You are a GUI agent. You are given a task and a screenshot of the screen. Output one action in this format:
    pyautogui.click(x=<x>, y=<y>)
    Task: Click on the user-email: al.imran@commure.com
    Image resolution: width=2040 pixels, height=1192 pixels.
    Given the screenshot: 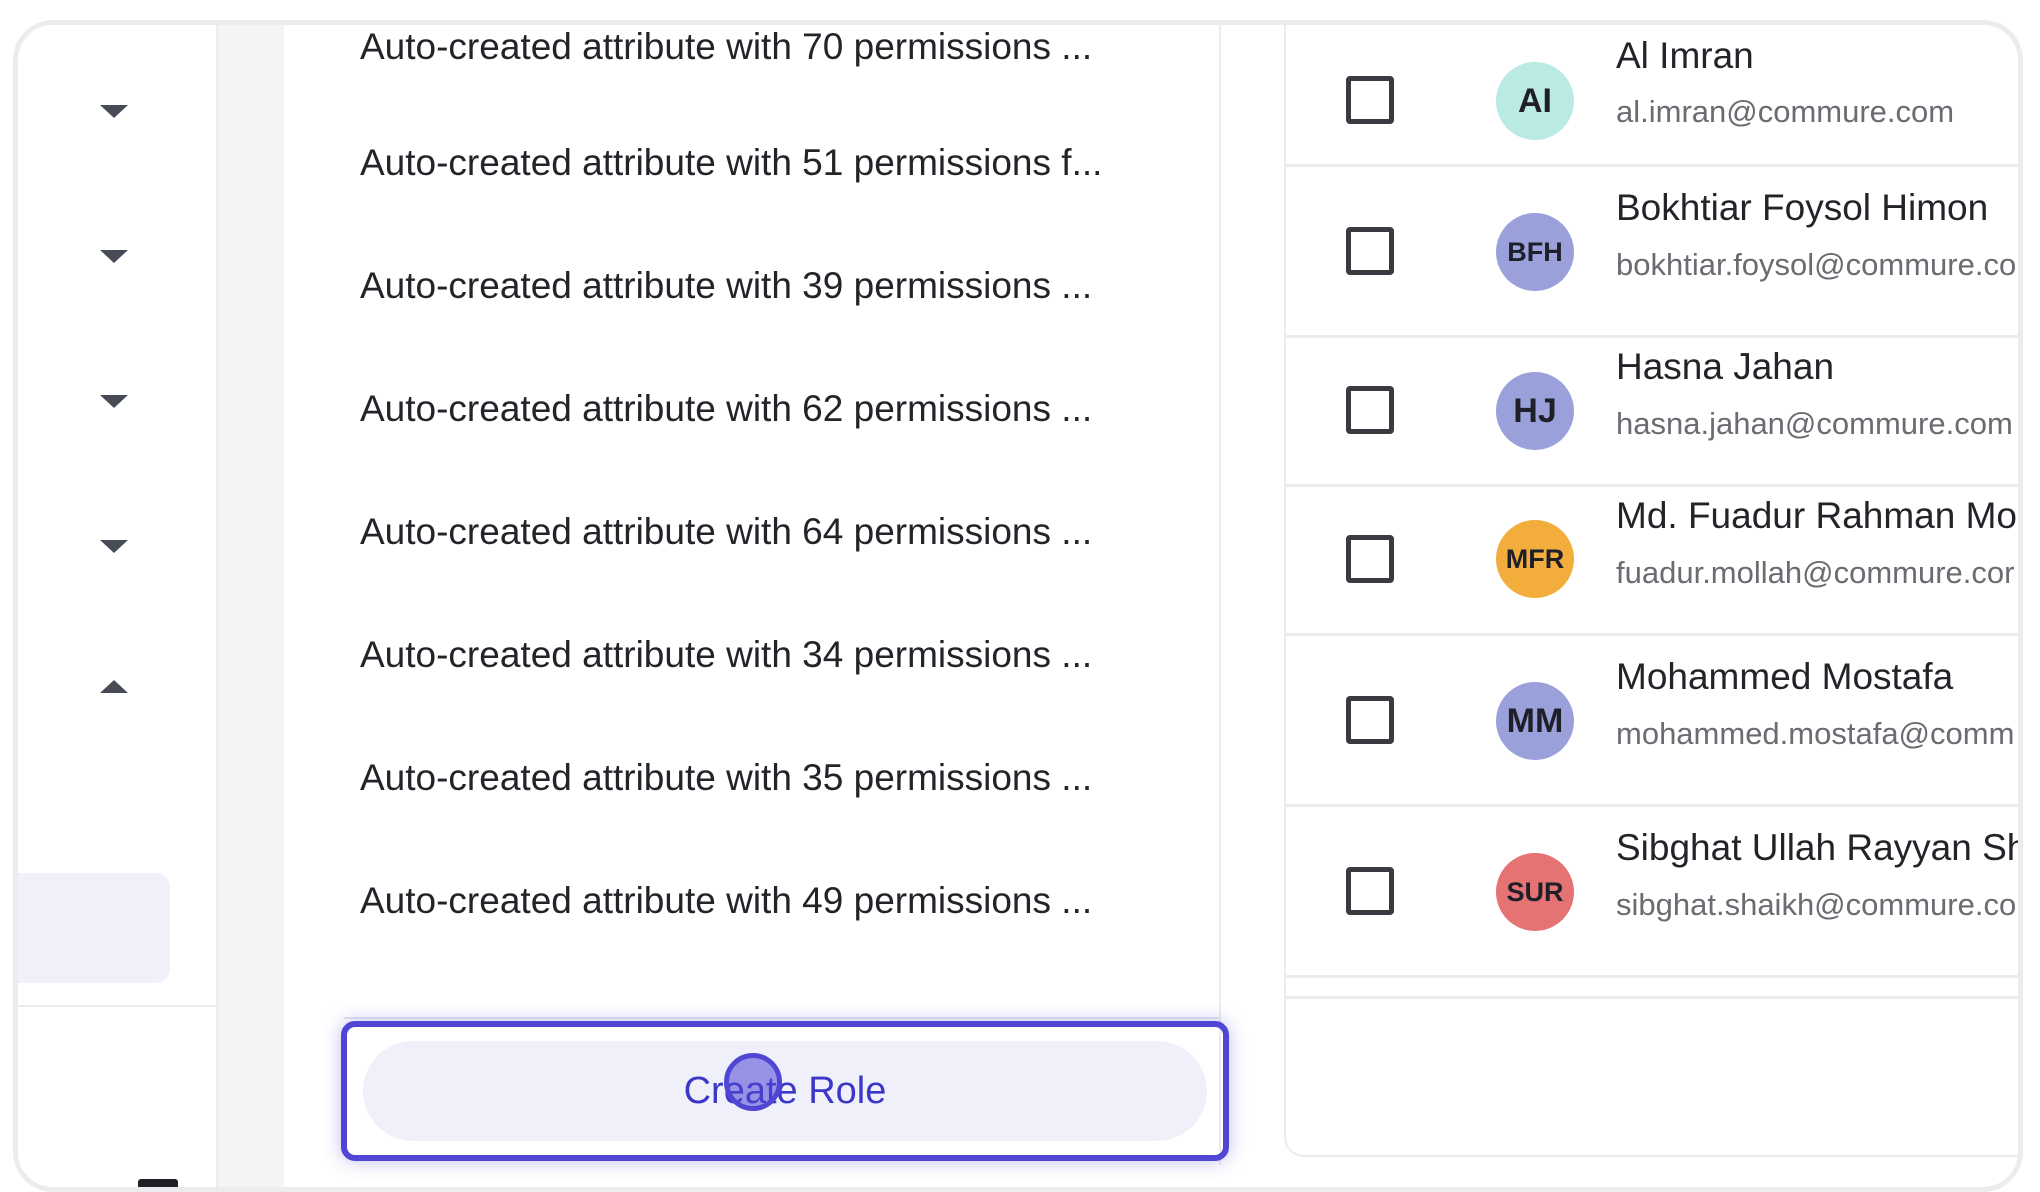 What is the action you would take?
    pyautogui.click(x=1785, y=111)
    